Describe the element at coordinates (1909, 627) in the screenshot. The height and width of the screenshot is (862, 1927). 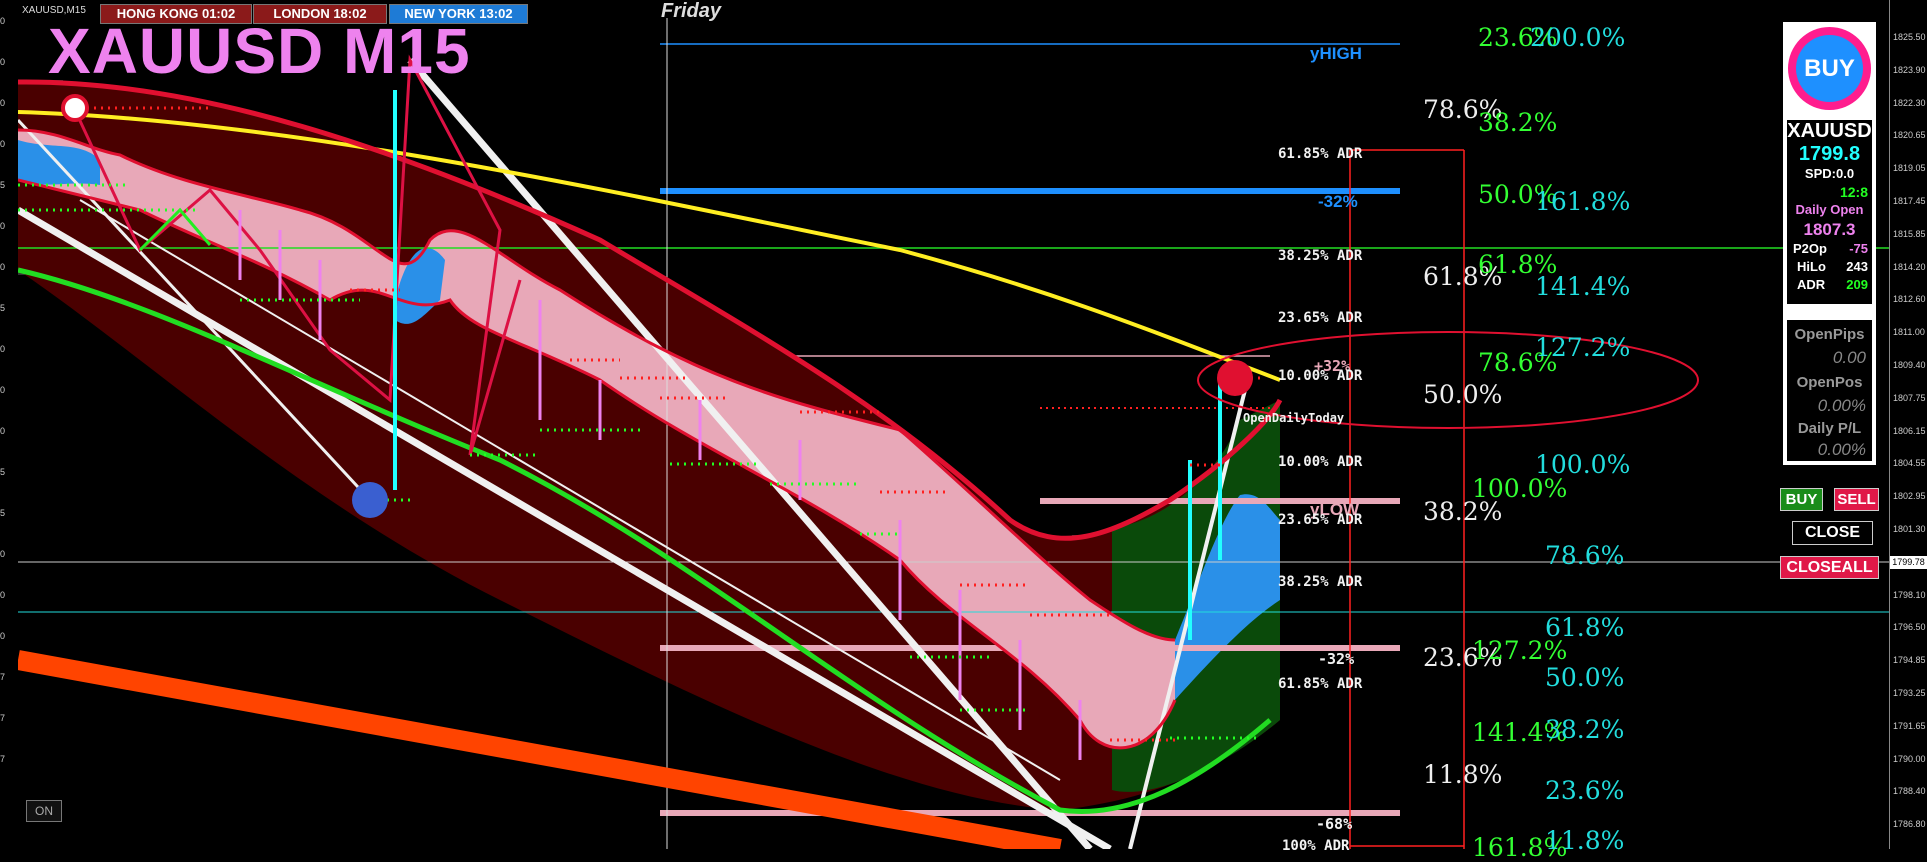
I see `price-tick: 1796.50` at that location.